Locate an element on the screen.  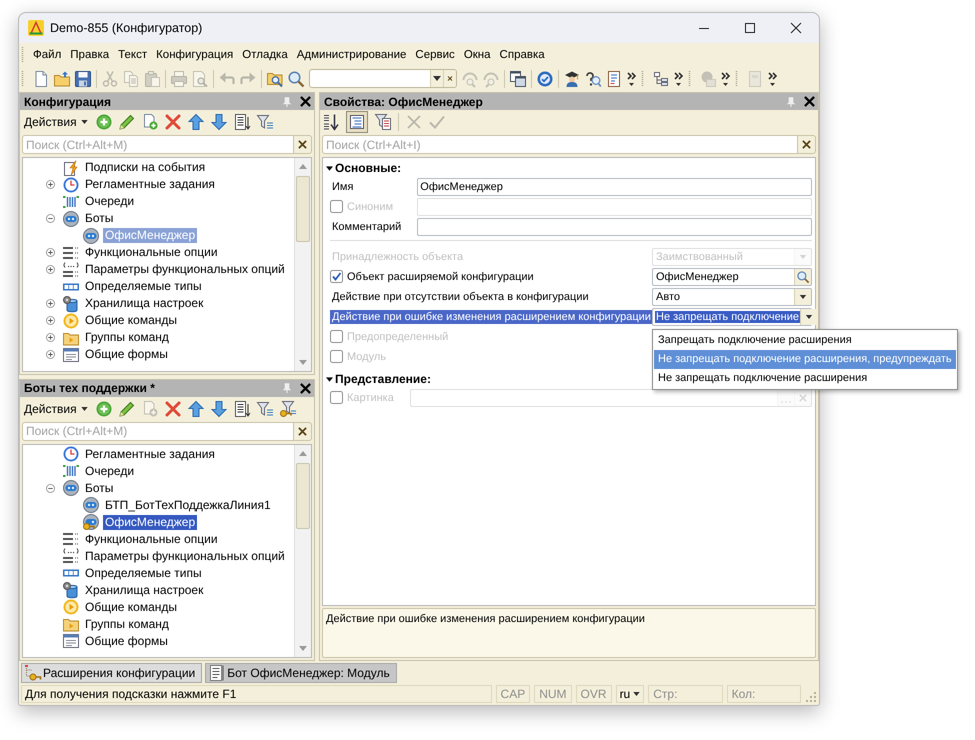
lookup-field: ОфисМенеджер is located at coordinates (732, 277).